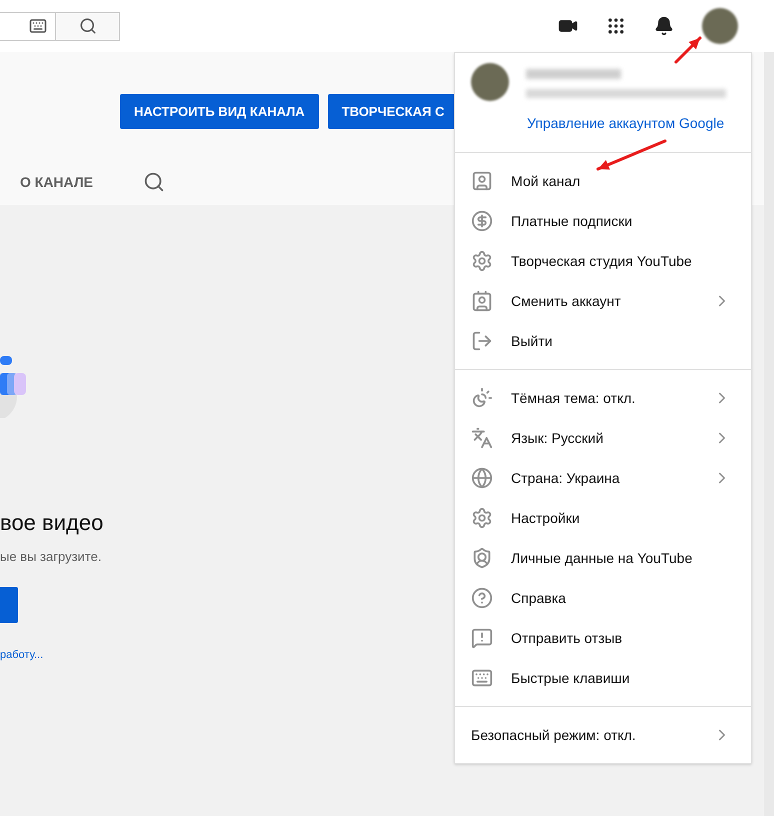 The width and height of the screenshot is (774, 816). Describe the element at coordinates (603, 181) in the screenshot. I see `menu-item: Мой канал` at that location.